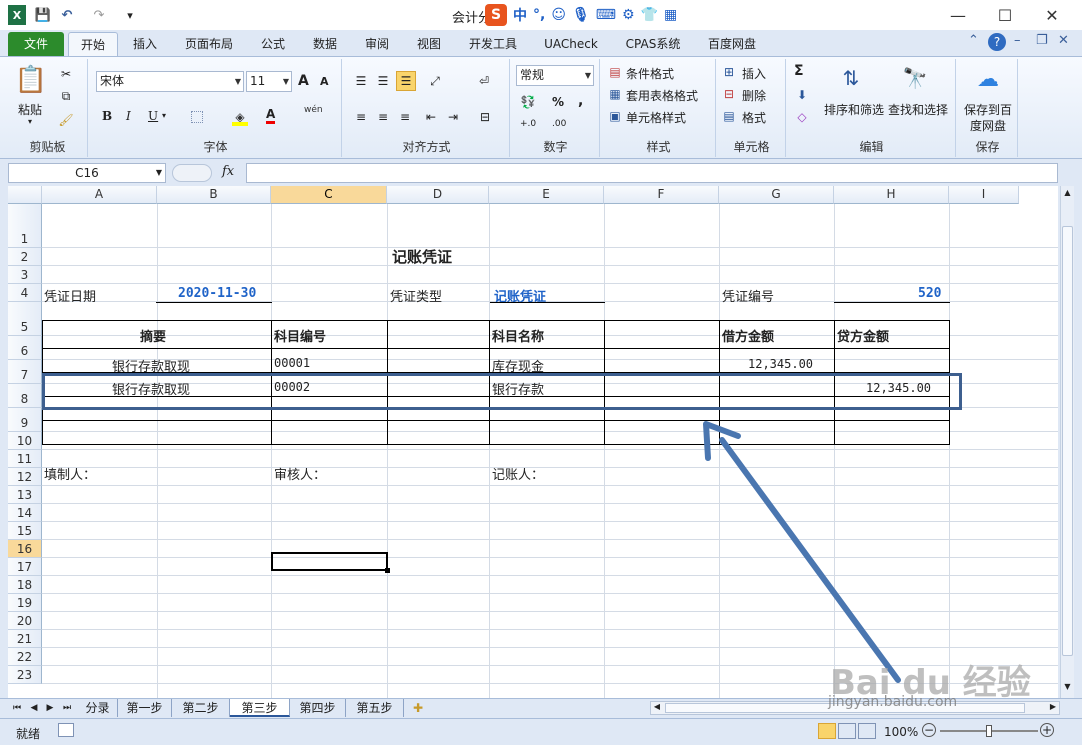  I want to click on row-header: 11, so click(25, 459).